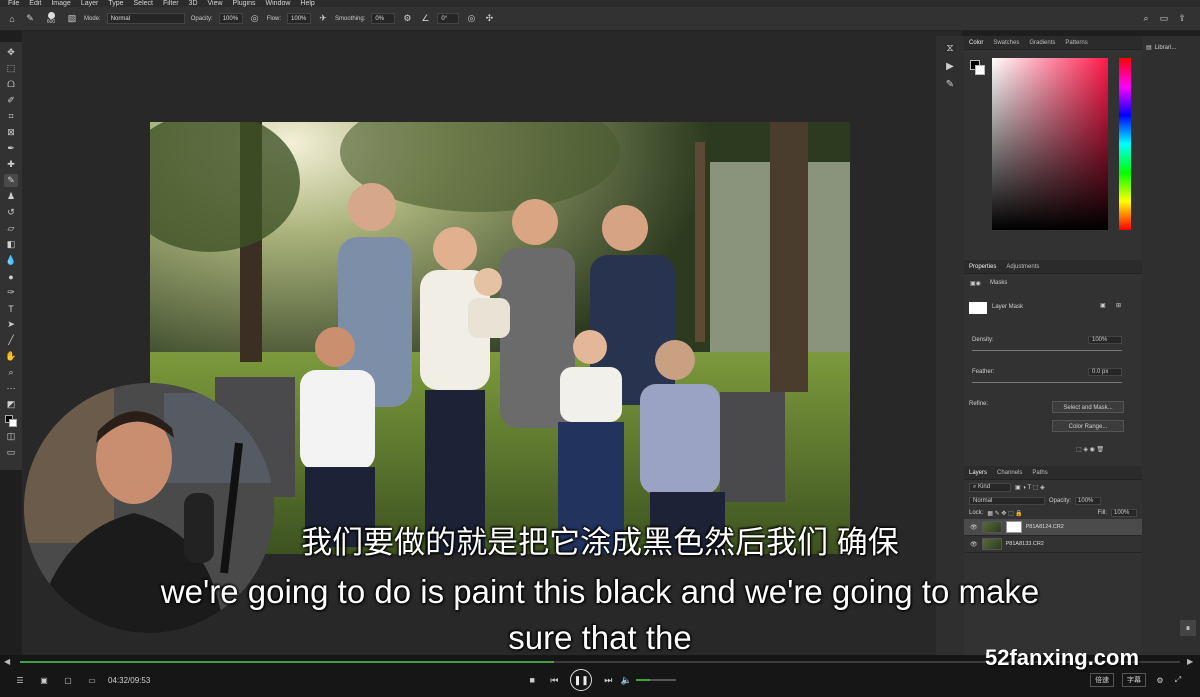  What do you see at coordinates (978, 473) in the screenshot?
I see `tab-layers: Layers` at bounding box center [978, 473].